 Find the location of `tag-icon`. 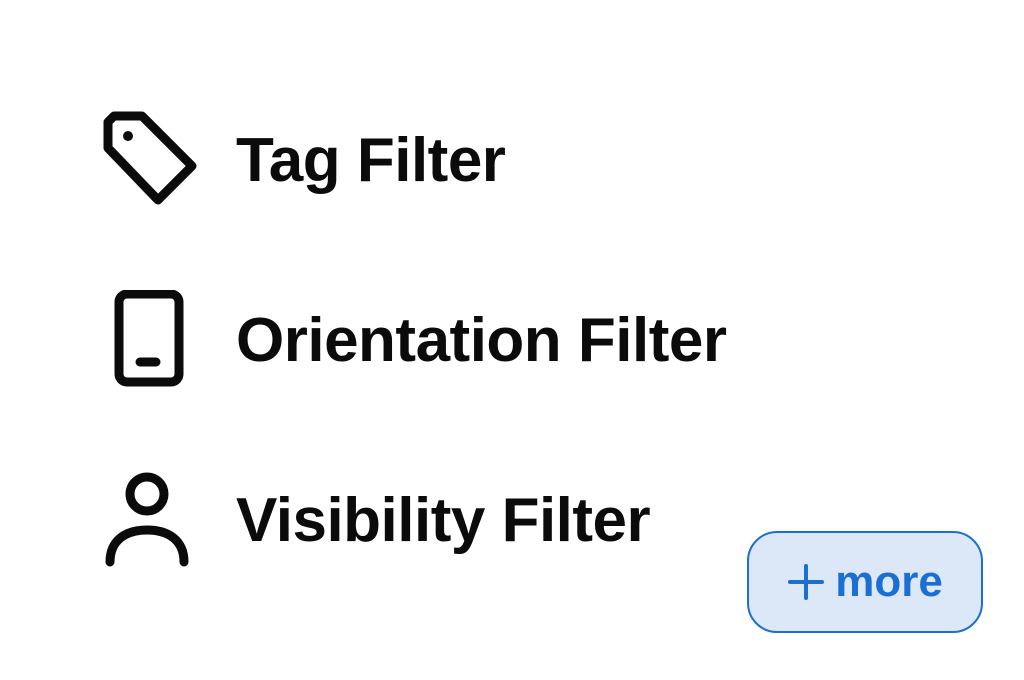

tag-icon is located at coordinates (150, 160).